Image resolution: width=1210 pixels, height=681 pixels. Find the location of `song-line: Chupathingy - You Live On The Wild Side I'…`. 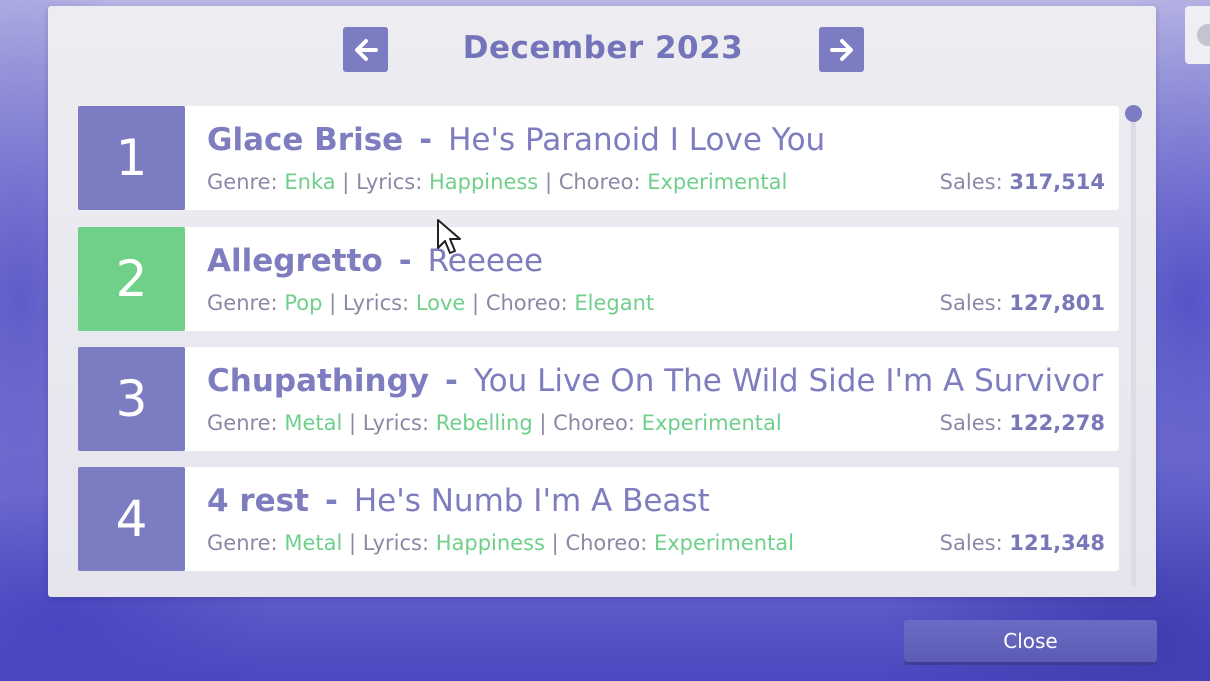

song-line: Chupathingy - You Live On The Wild Side I'… is located at coordinates (655, 381).